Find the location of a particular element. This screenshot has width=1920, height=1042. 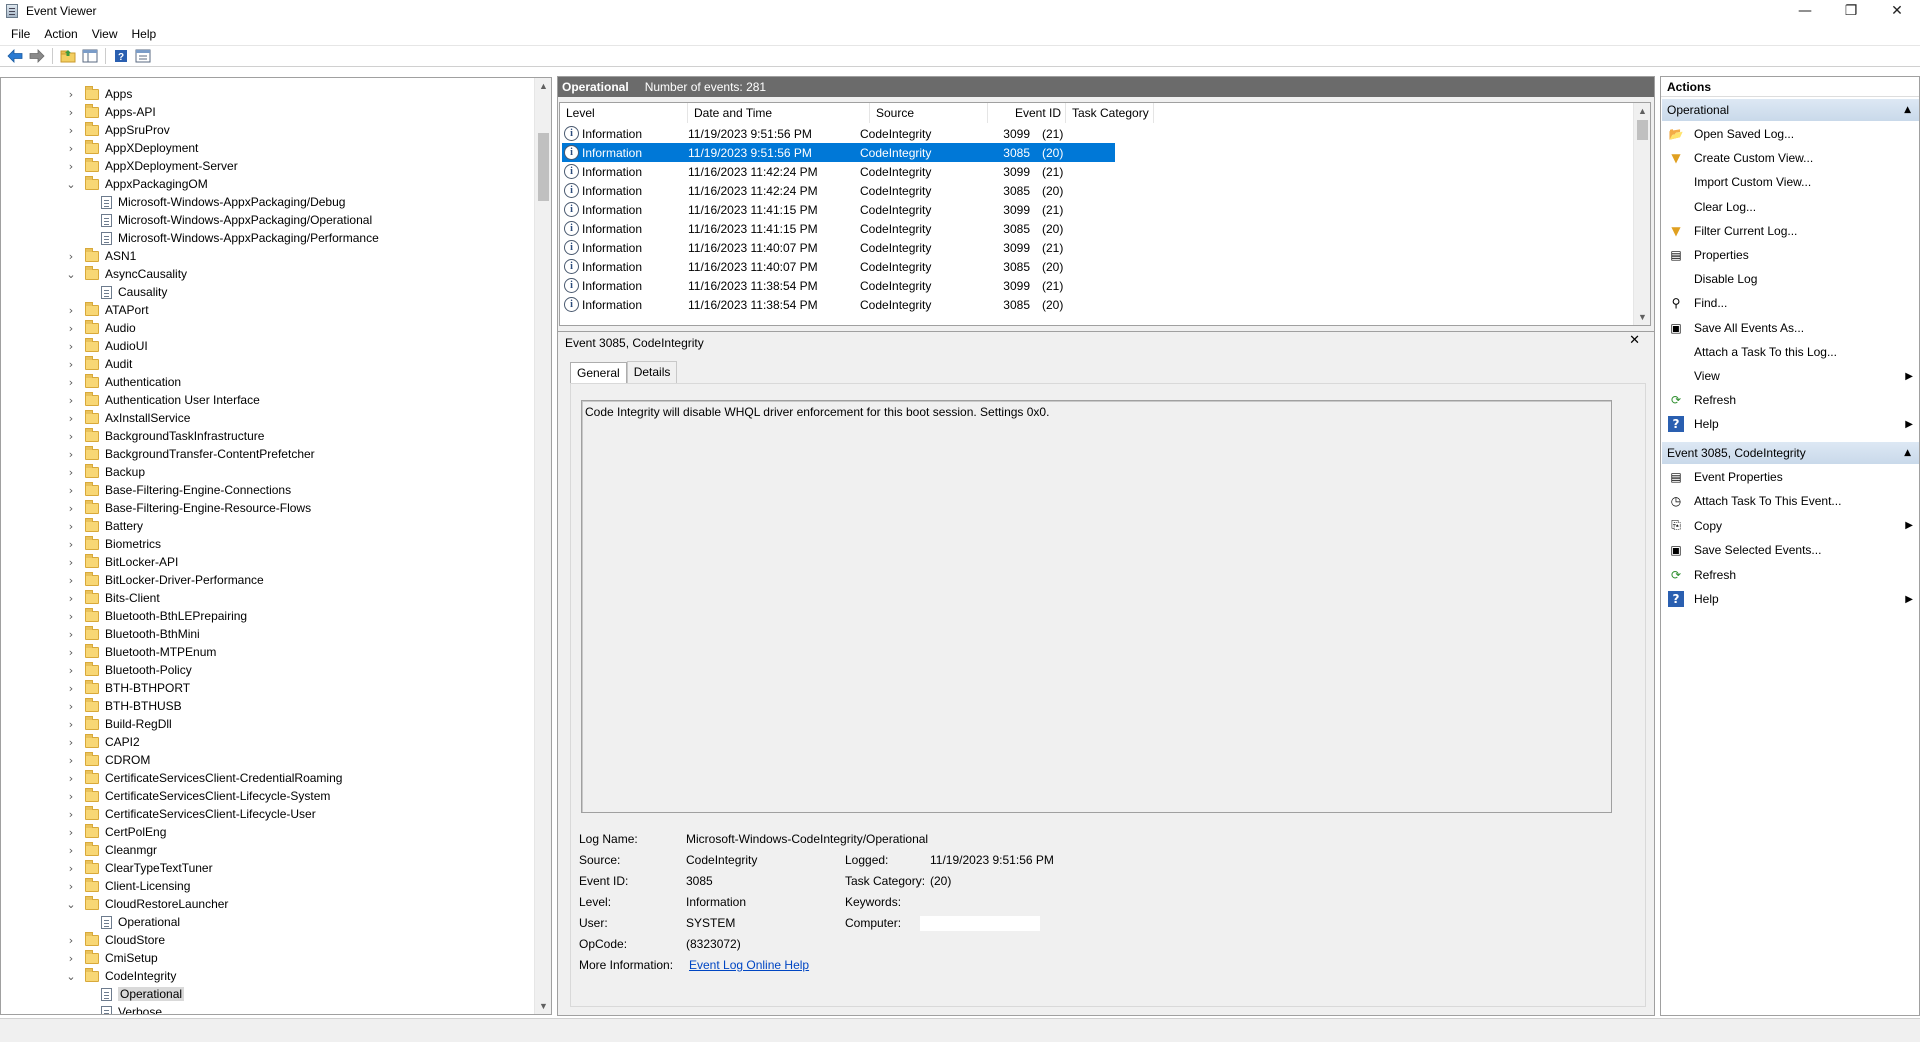

tree-scrollbar: ▲ ▼ is located at coordinates (542, 546).